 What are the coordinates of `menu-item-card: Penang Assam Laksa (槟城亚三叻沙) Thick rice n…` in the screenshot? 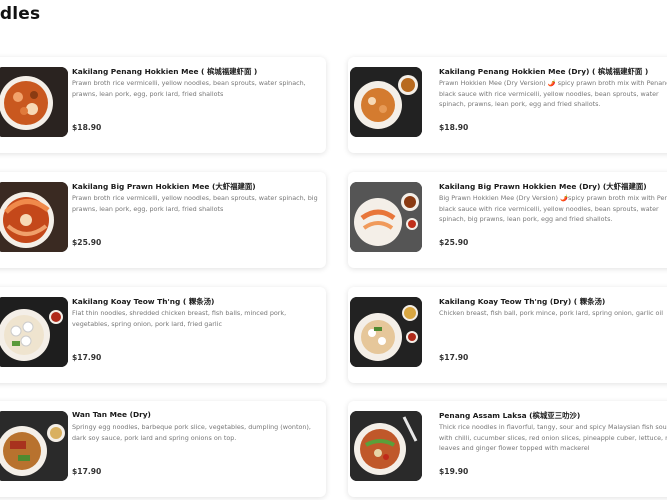 It's located at (507, 449).